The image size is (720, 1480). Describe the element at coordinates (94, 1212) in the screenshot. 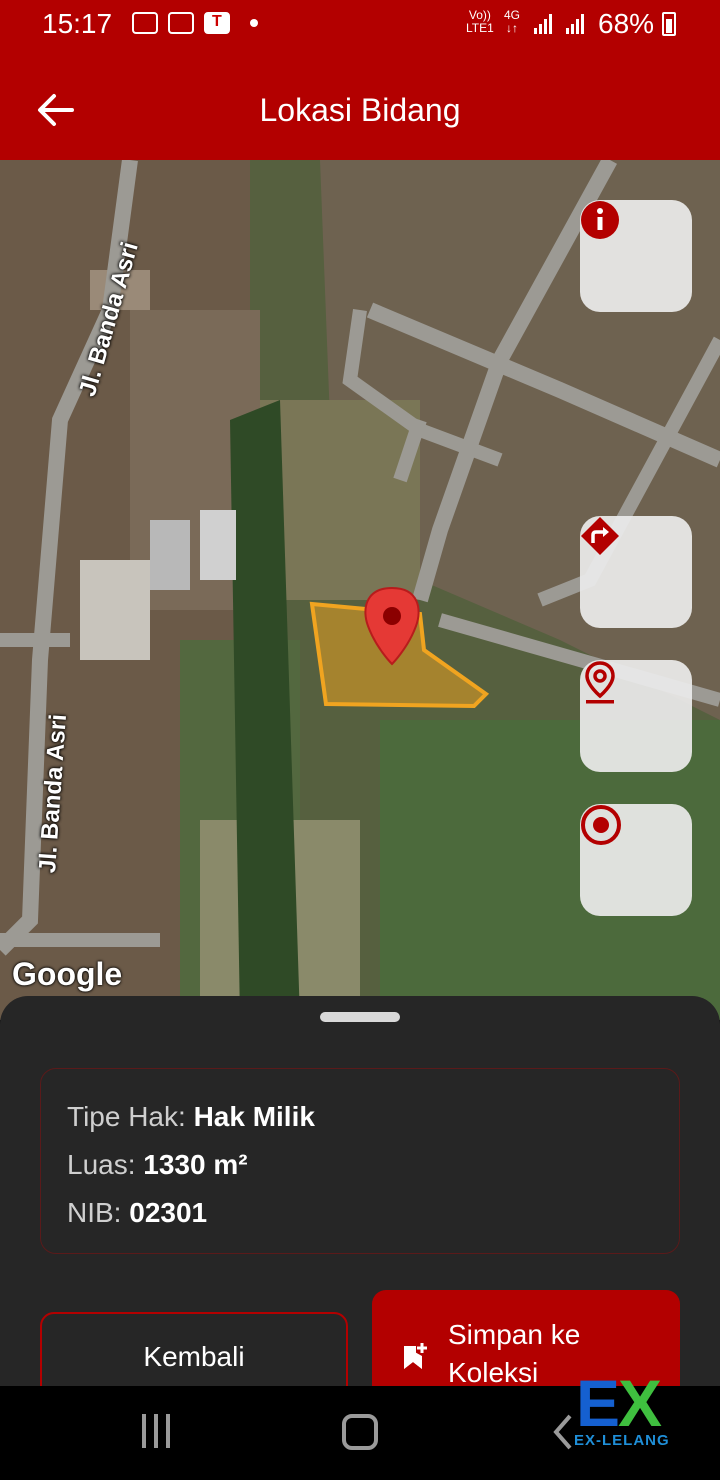

I see `nib-label: NIB:` at that location.